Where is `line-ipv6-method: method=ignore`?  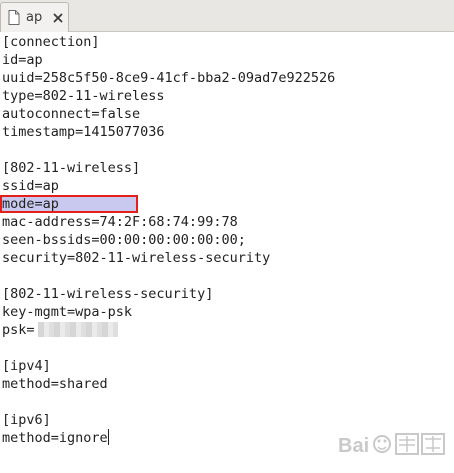
line-ipv6-method: method=ignore is located at coordinates (55, 438).